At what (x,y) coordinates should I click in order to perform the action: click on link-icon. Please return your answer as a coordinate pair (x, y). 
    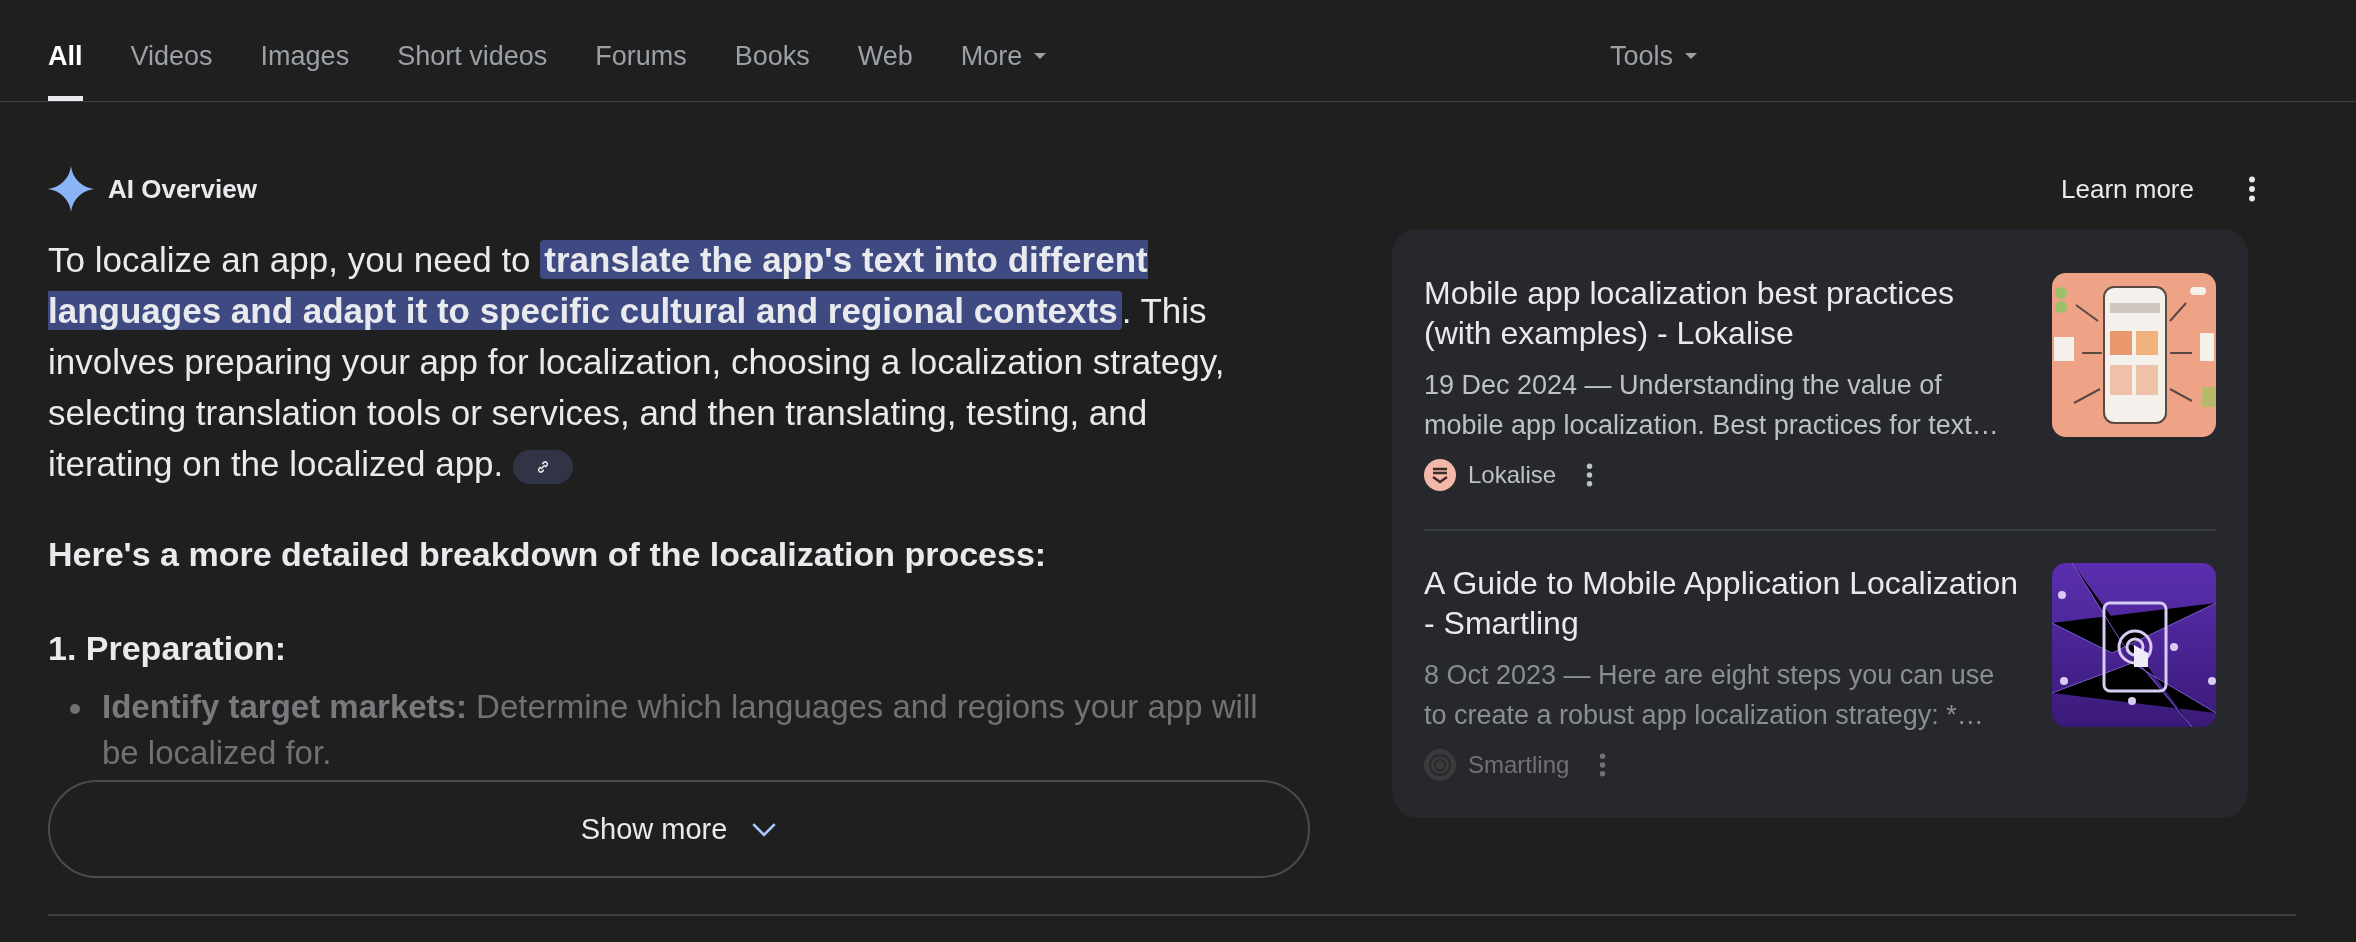
    Looking at the image, I should click on (543, 466).